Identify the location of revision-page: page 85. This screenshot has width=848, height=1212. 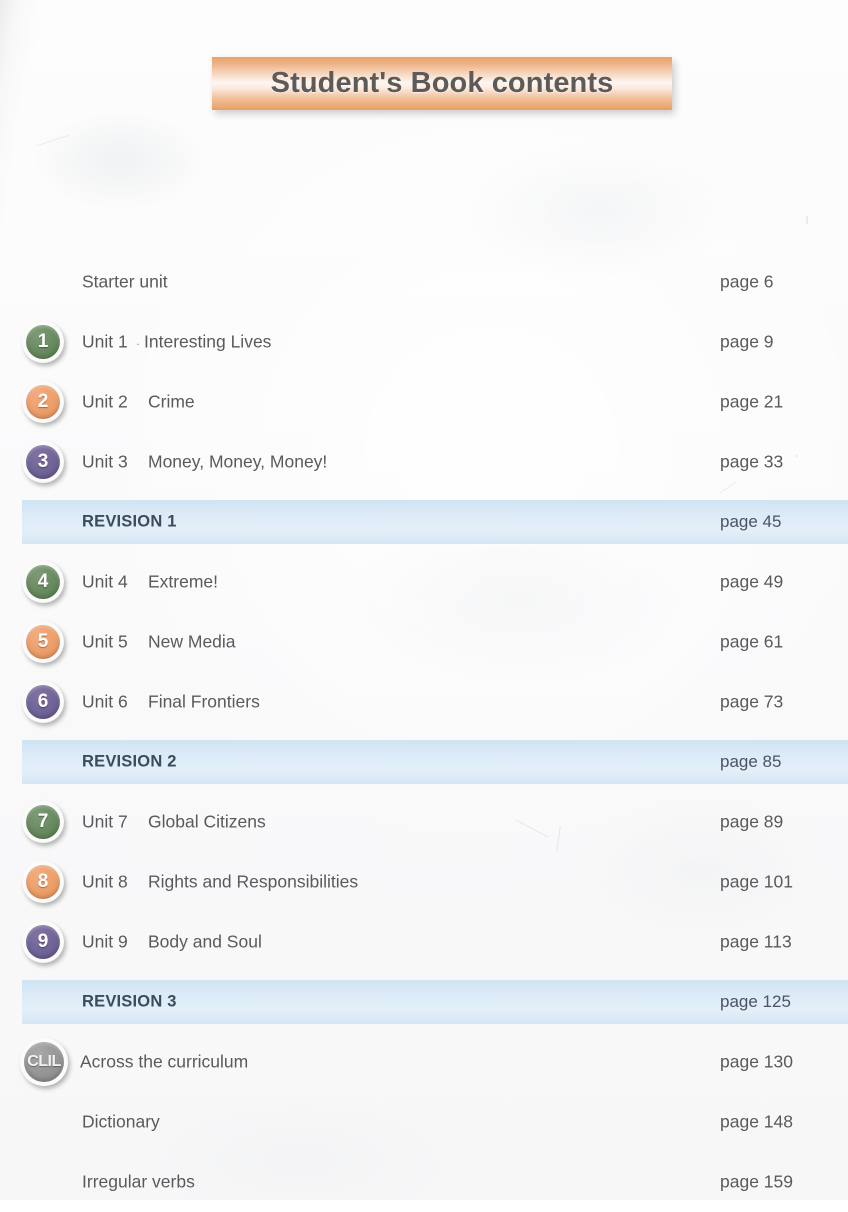
(751, 761).